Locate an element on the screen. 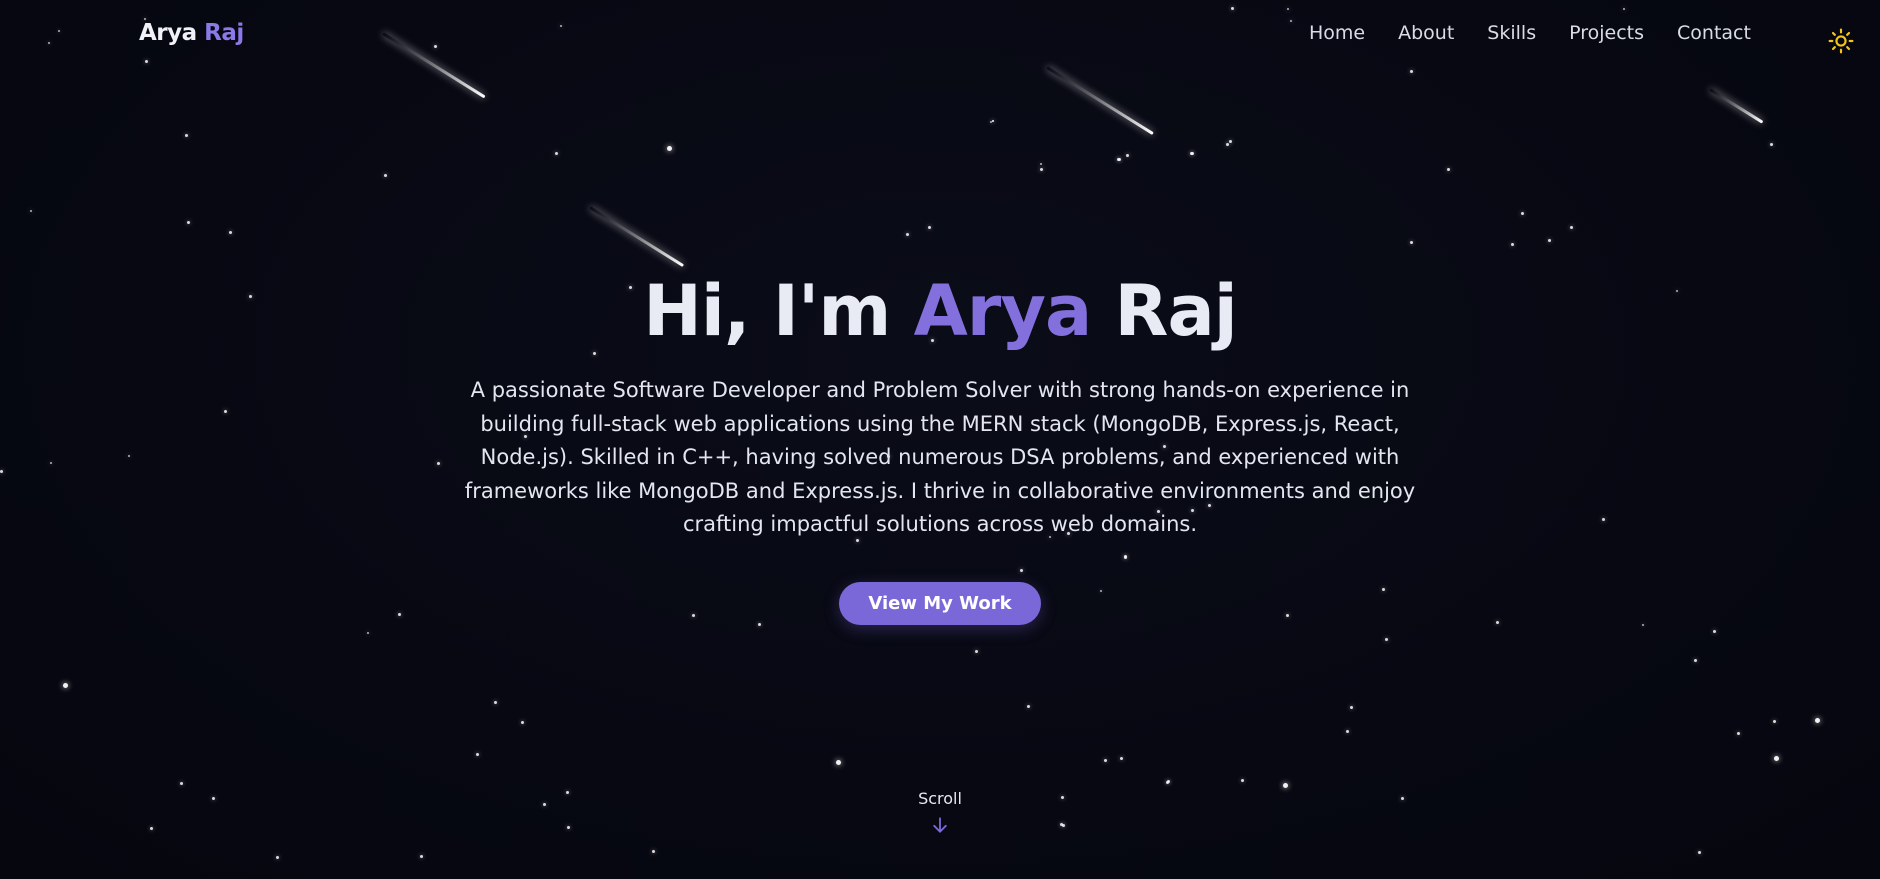 The image size is (1880, 879). nav-contact: Contact is located at coordinates (1714, 33).